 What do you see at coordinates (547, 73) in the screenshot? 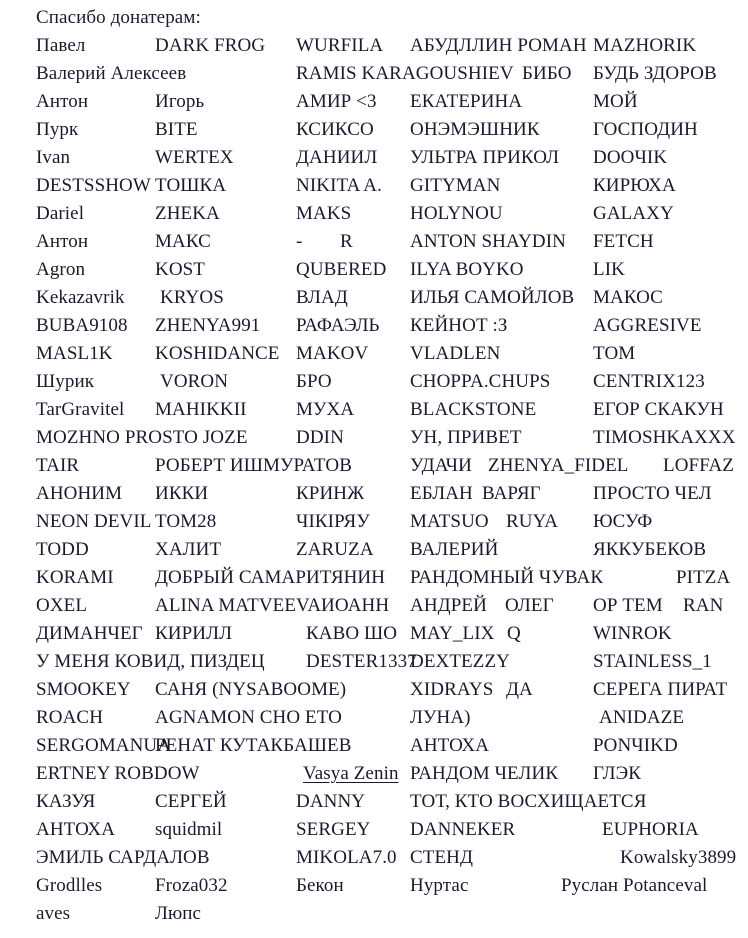
I see `donor-name: БИБО` at bounding box center [547, 73].